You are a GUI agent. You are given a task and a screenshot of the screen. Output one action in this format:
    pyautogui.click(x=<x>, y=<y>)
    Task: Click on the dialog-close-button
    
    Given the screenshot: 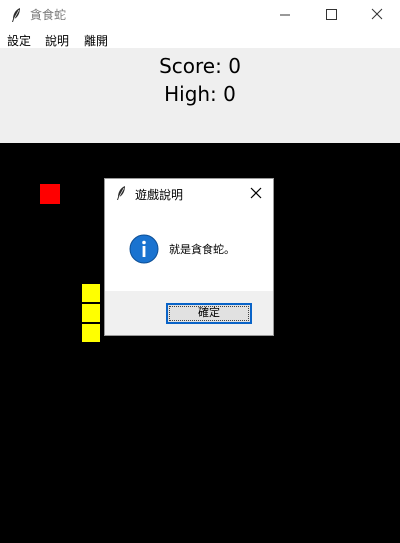 What is the action you would take?
    pyautogui.click(x=256, y=193)
    